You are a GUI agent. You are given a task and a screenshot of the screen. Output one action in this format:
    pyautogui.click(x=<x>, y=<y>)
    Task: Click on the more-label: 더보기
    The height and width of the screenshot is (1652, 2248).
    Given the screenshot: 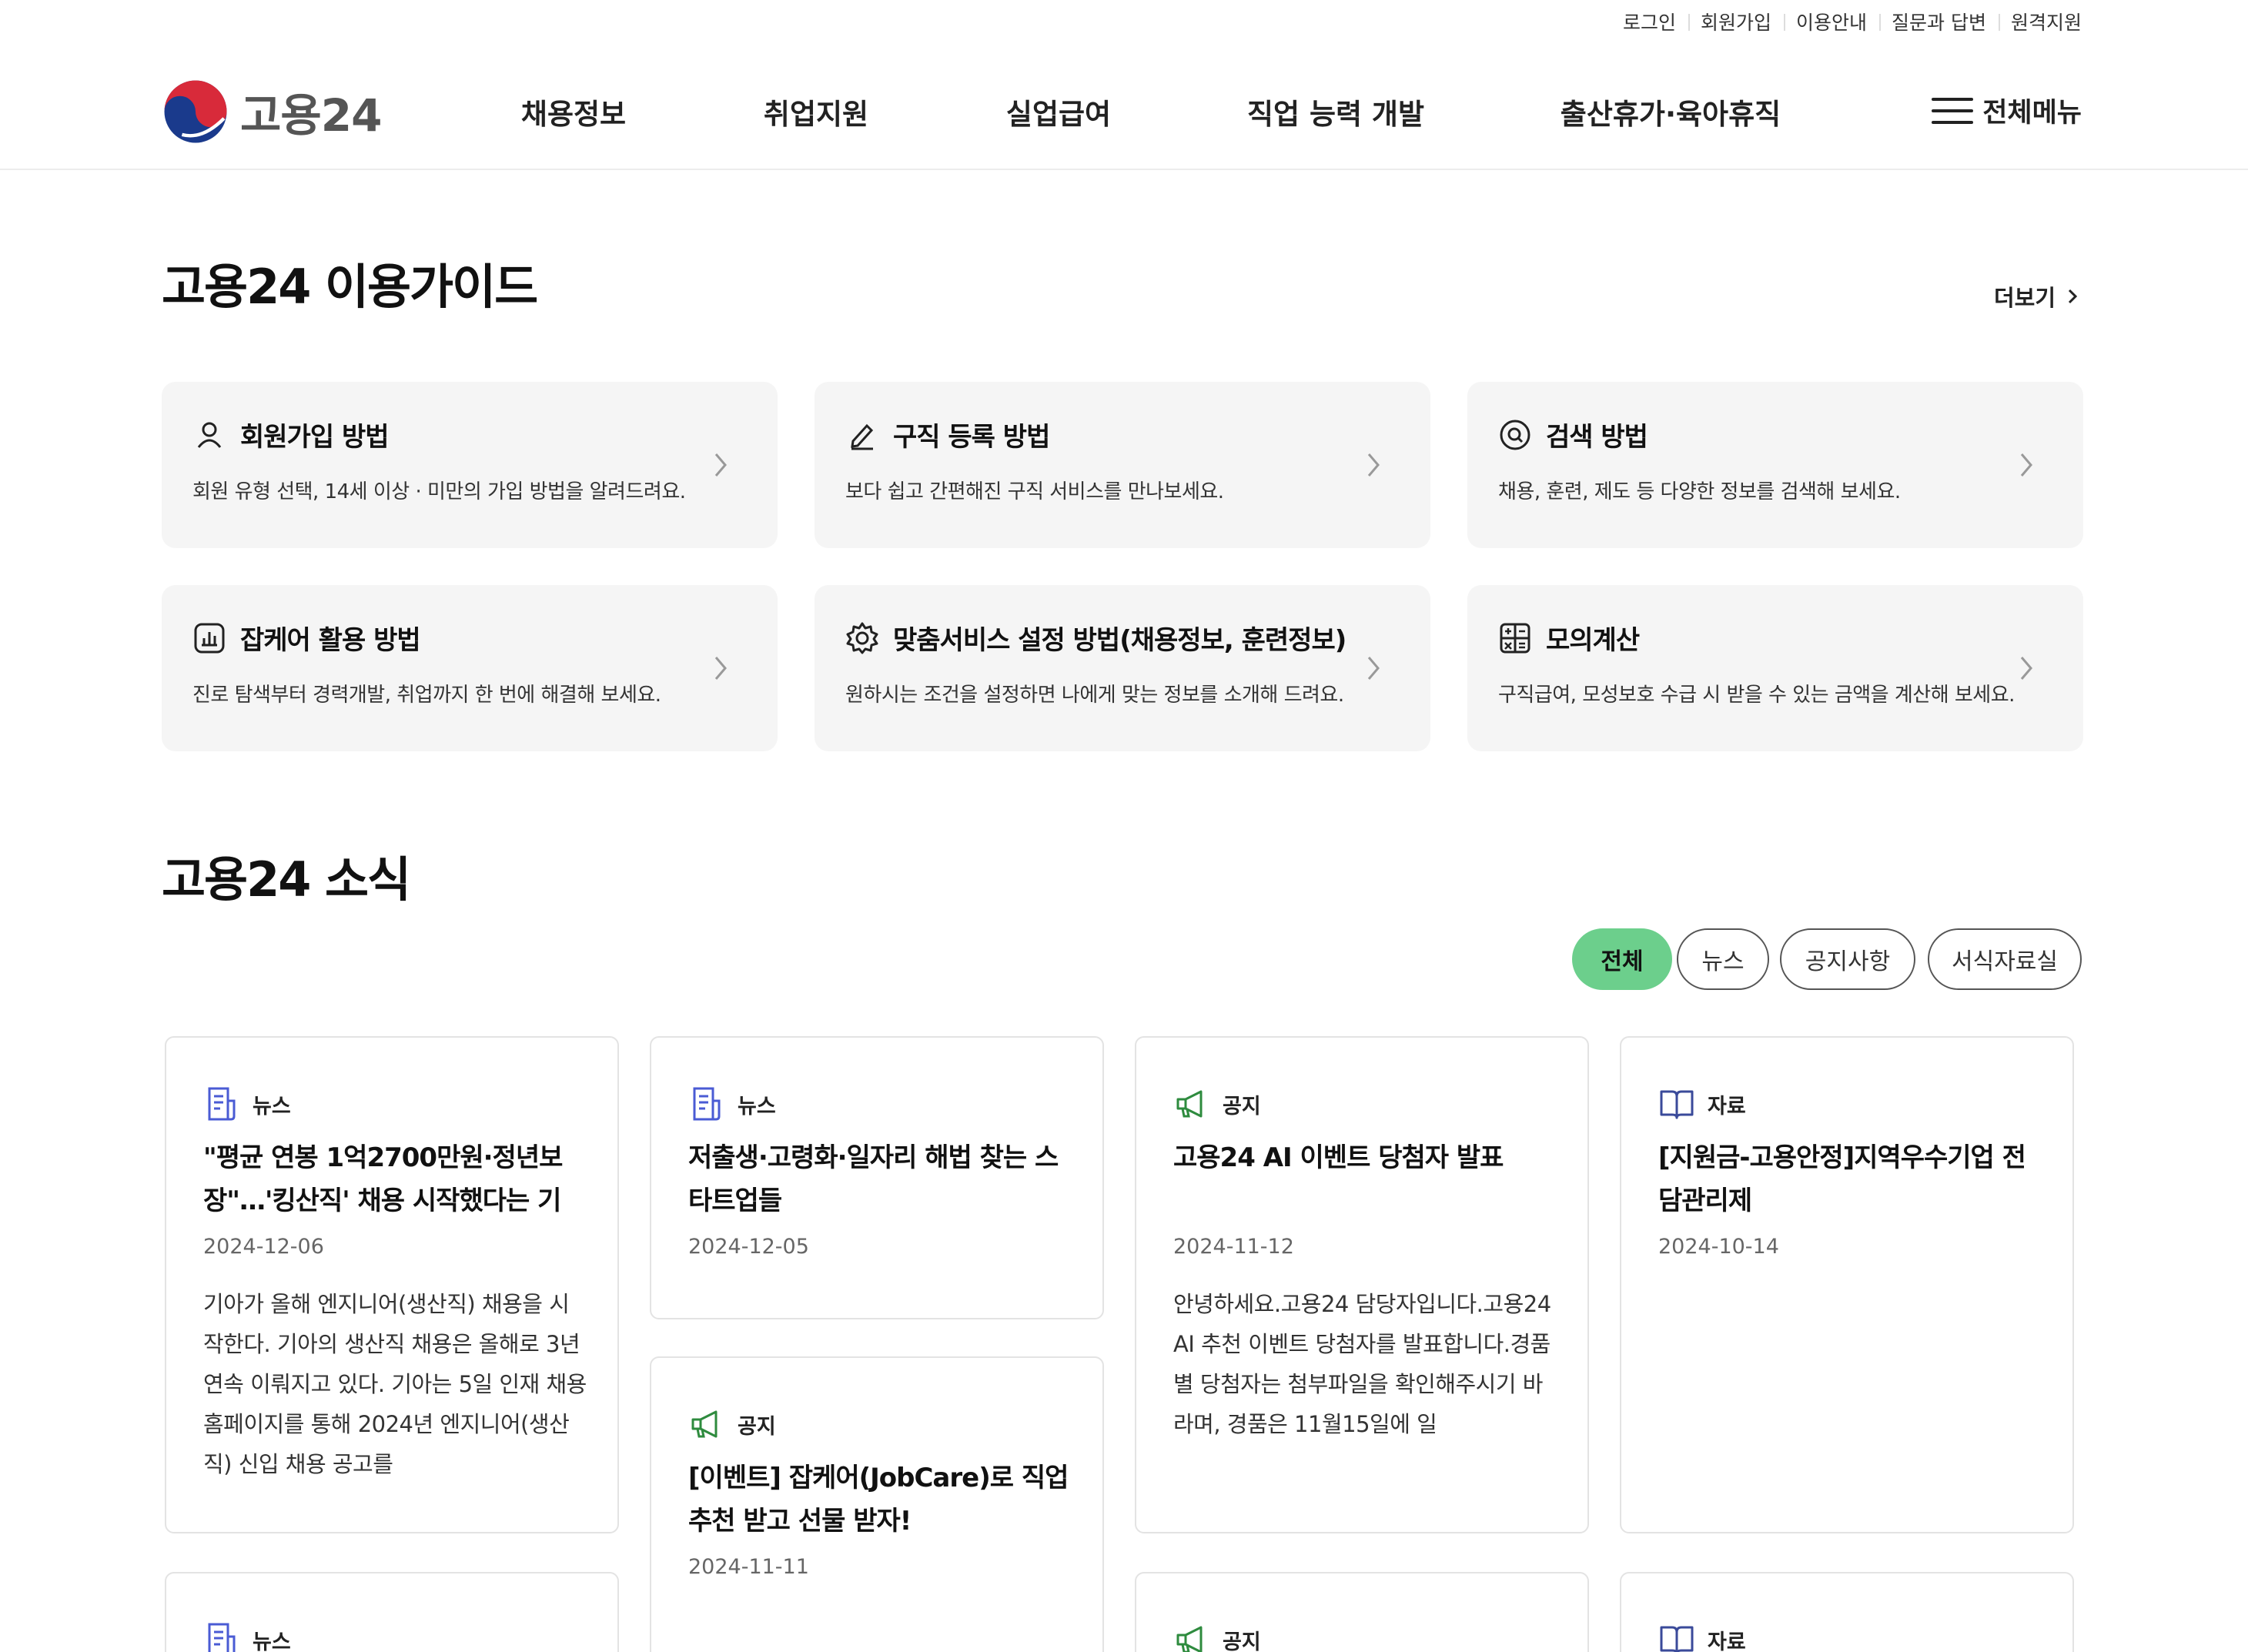 What is the action you would take?
    pyautogui.click(x=2024, y=298)
    